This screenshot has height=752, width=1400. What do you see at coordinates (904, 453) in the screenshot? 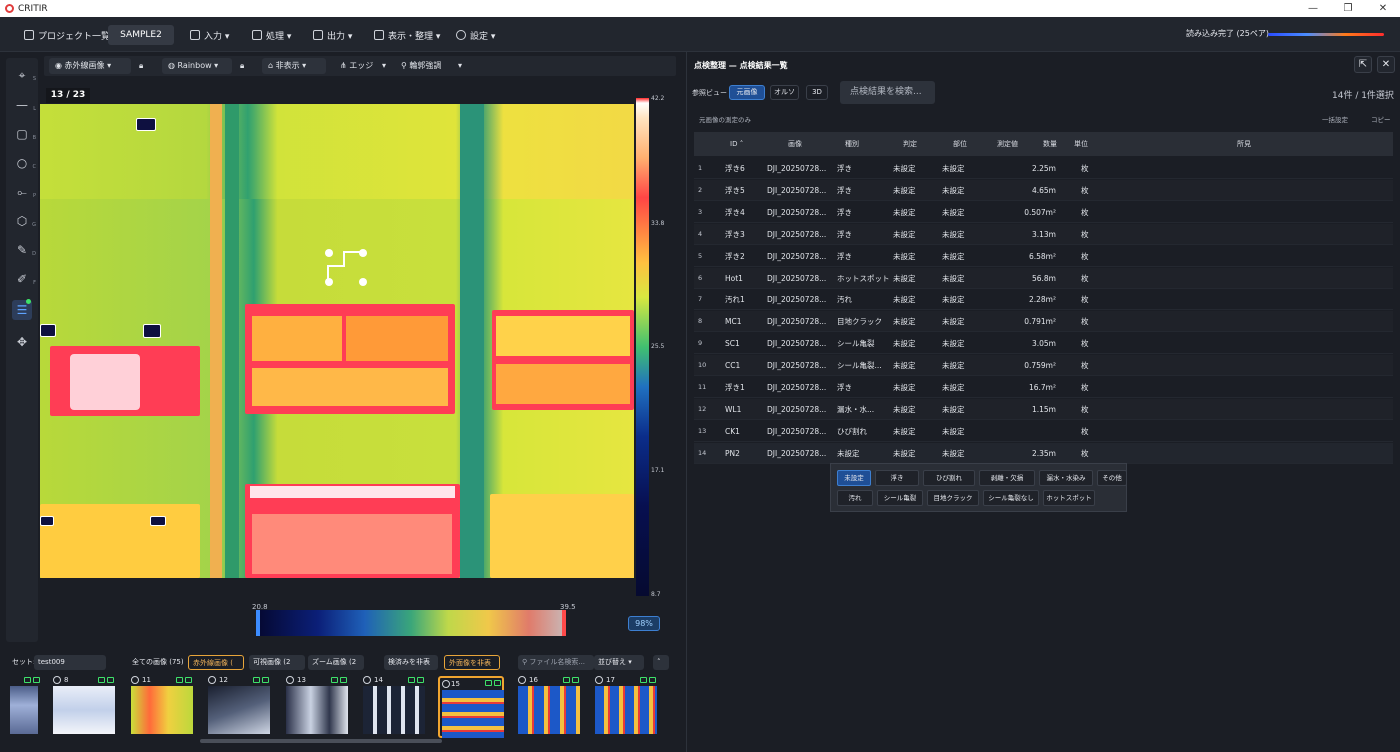
I see `cell-judge: 未設定` at bounding box center [904, 453].